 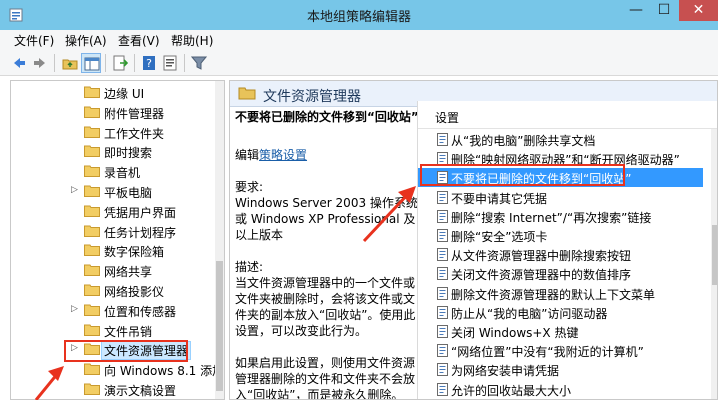 I want to click on forward-button, so click(x=40, y=63).